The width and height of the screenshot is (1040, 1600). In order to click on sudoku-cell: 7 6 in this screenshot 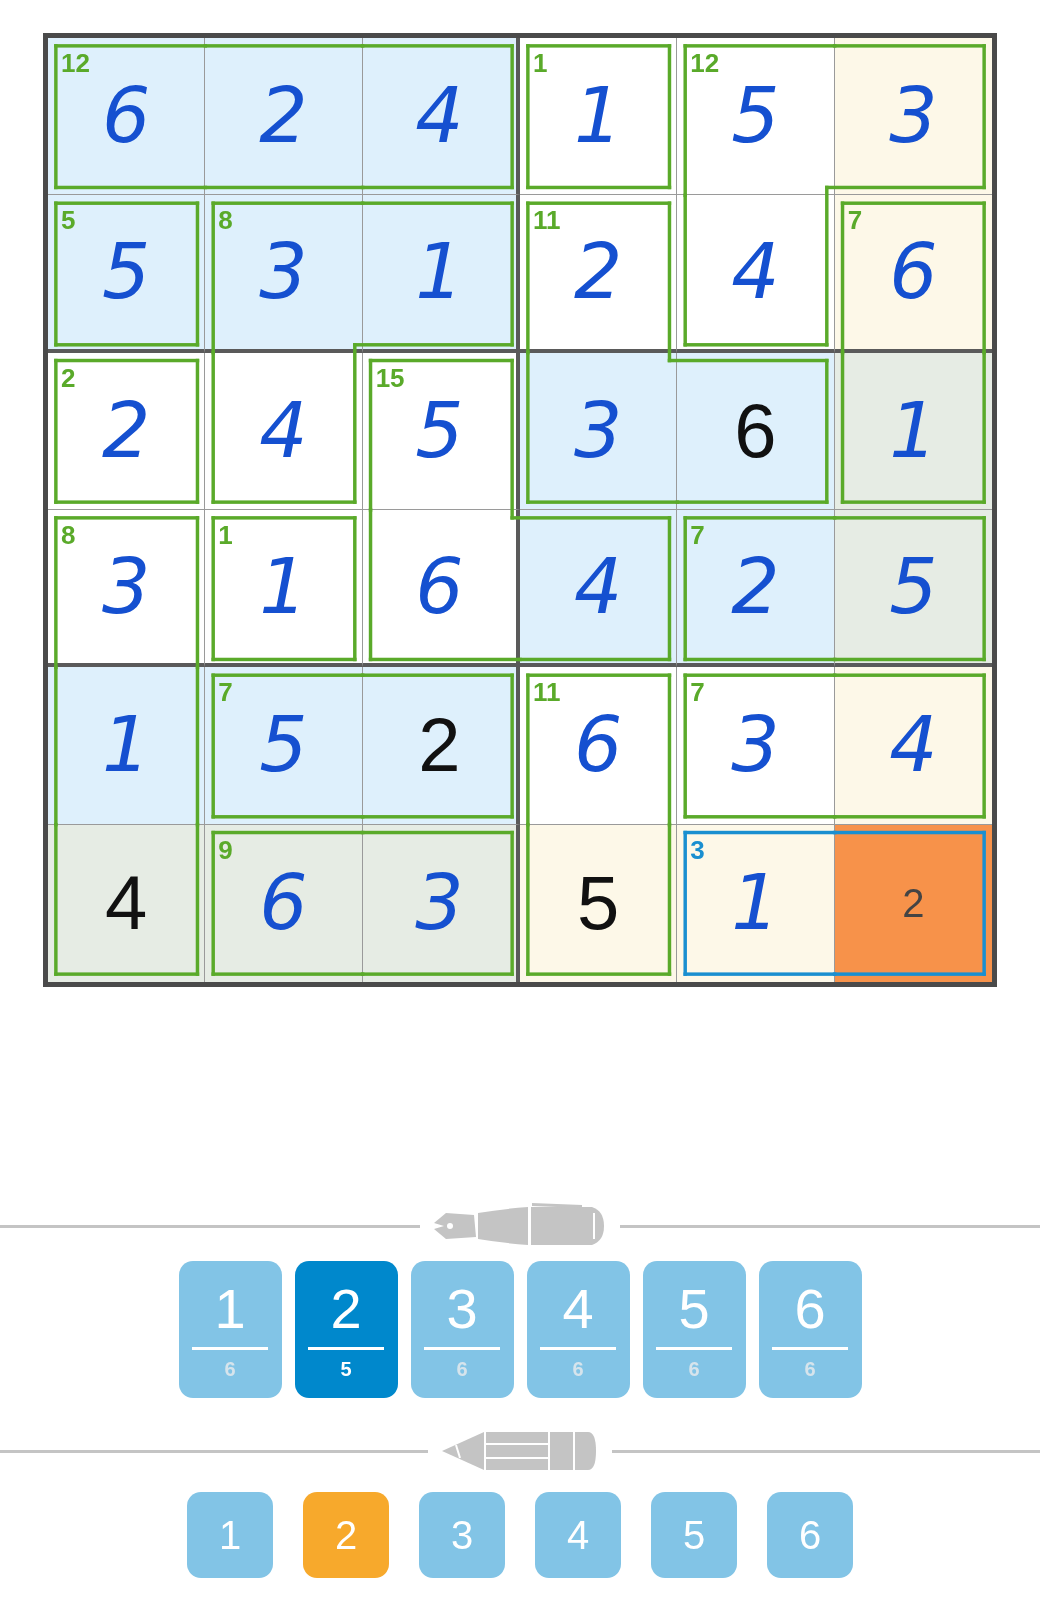, I will do `click(913, 274)`.